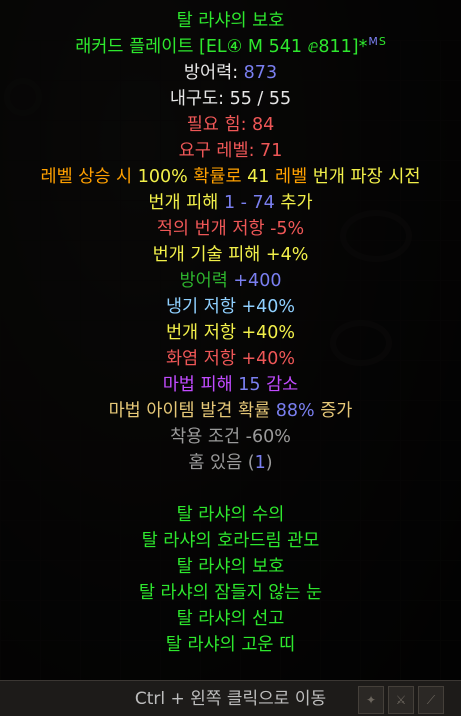 This screenshot has height=716, width=461. What do you see at coordinates (230, 645) in the screenshot?
I see `set-item-6: 탈 라샤의 고운 띠` at bounding box center [230, 645].